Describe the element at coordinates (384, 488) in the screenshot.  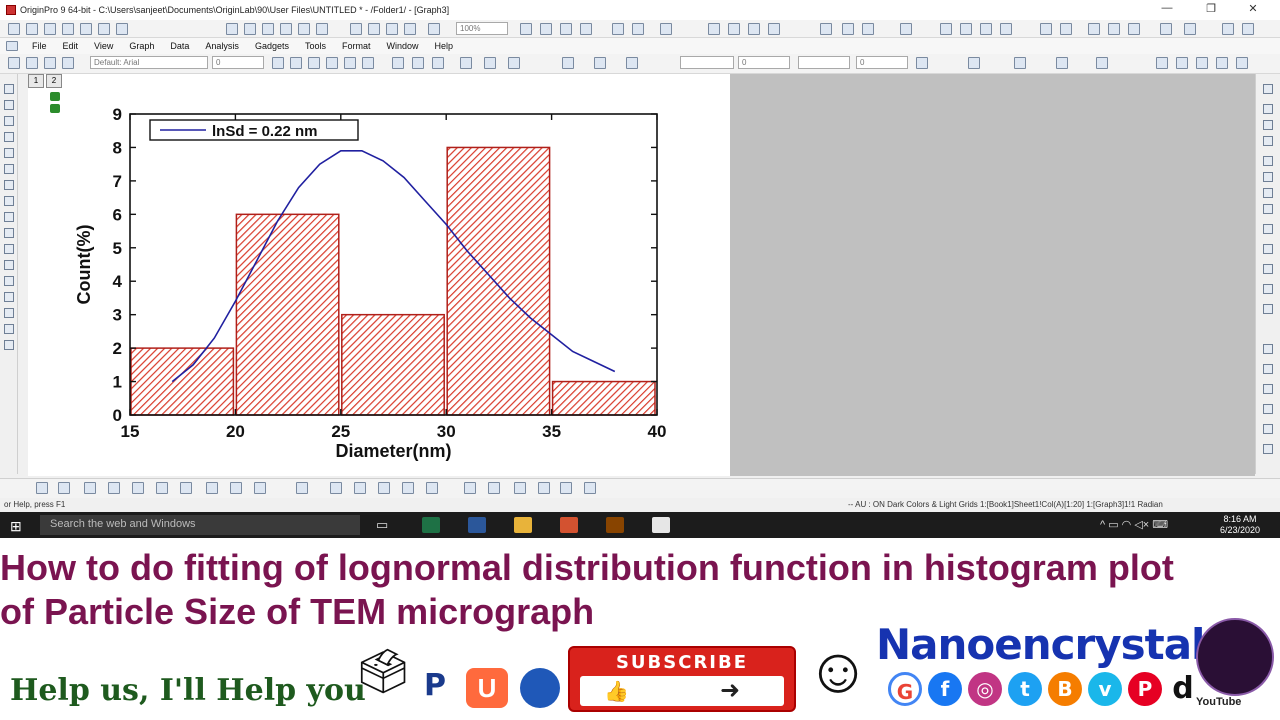
I see `3d-wire-icon` at that location.